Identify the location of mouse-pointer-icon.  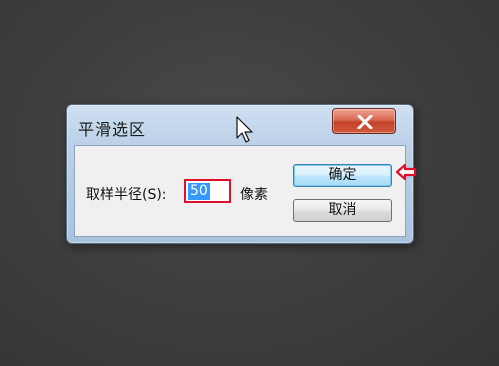
(244, 129).